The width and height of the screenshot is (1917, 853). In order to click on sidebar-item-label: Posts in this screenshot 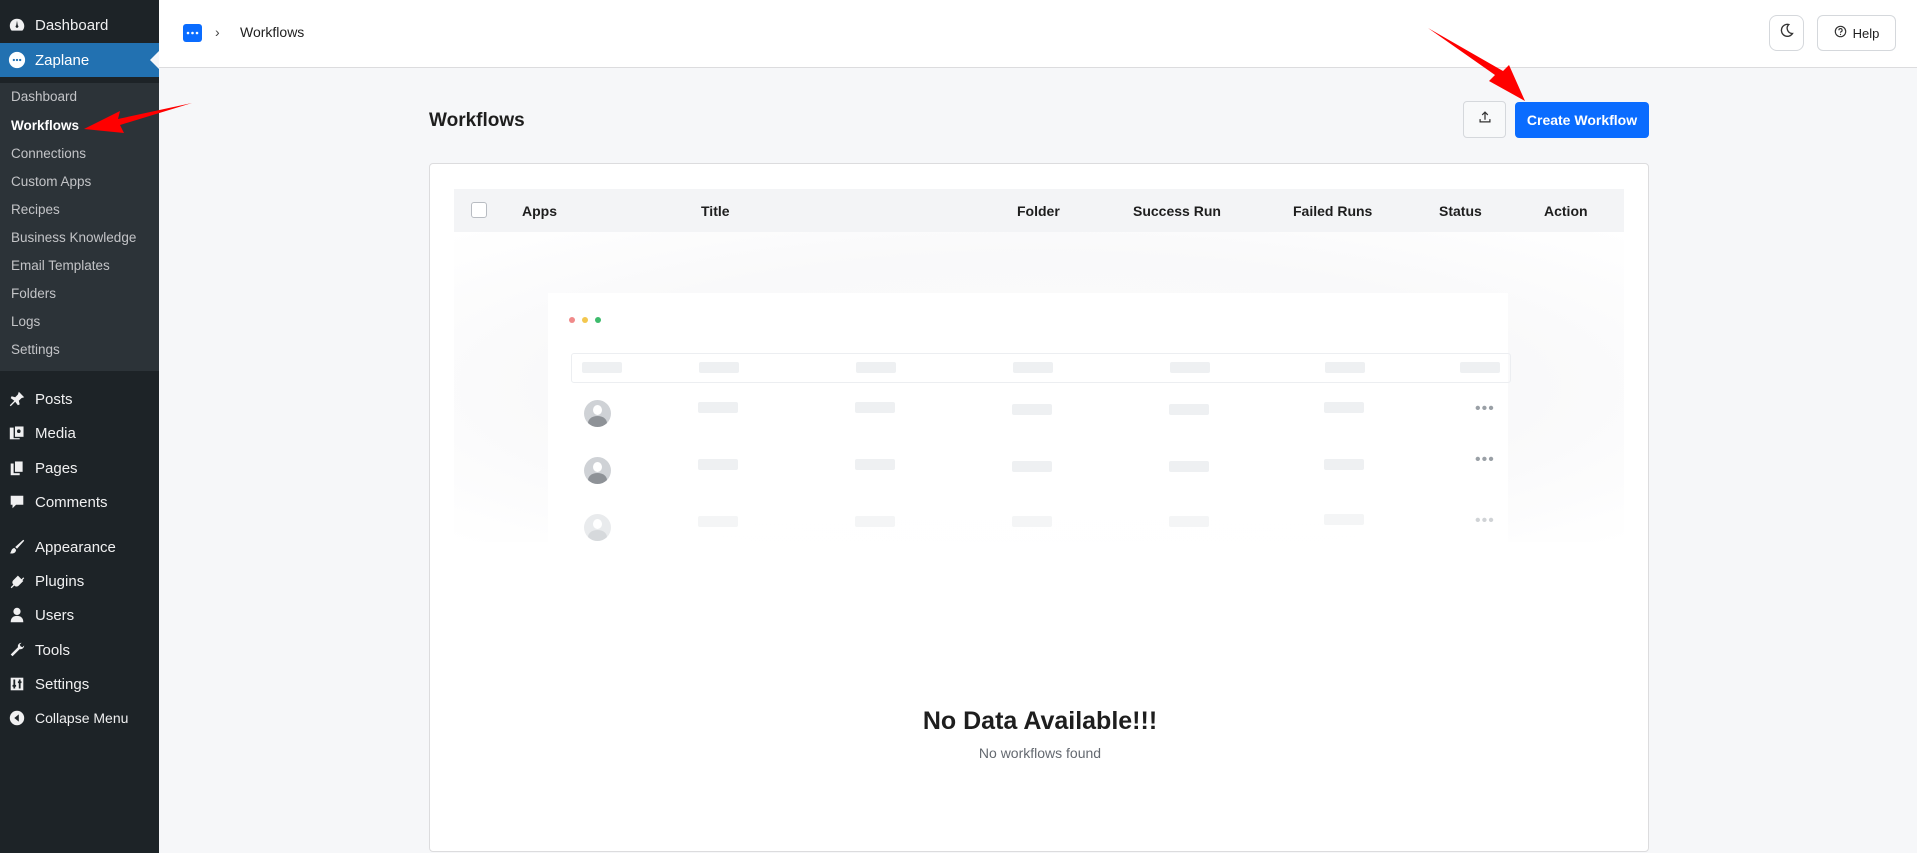, I will do `click(54, 399)`.